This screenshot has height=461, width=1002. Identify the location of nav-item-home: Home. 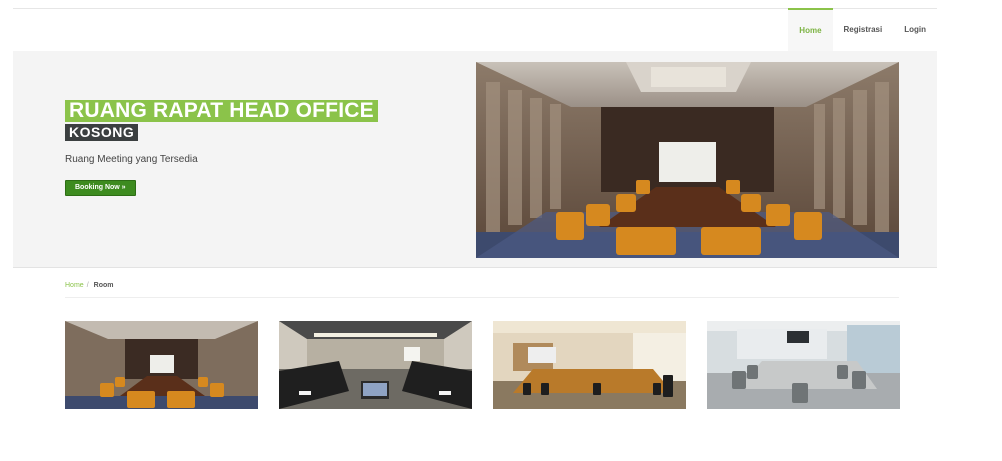
(810, 29).